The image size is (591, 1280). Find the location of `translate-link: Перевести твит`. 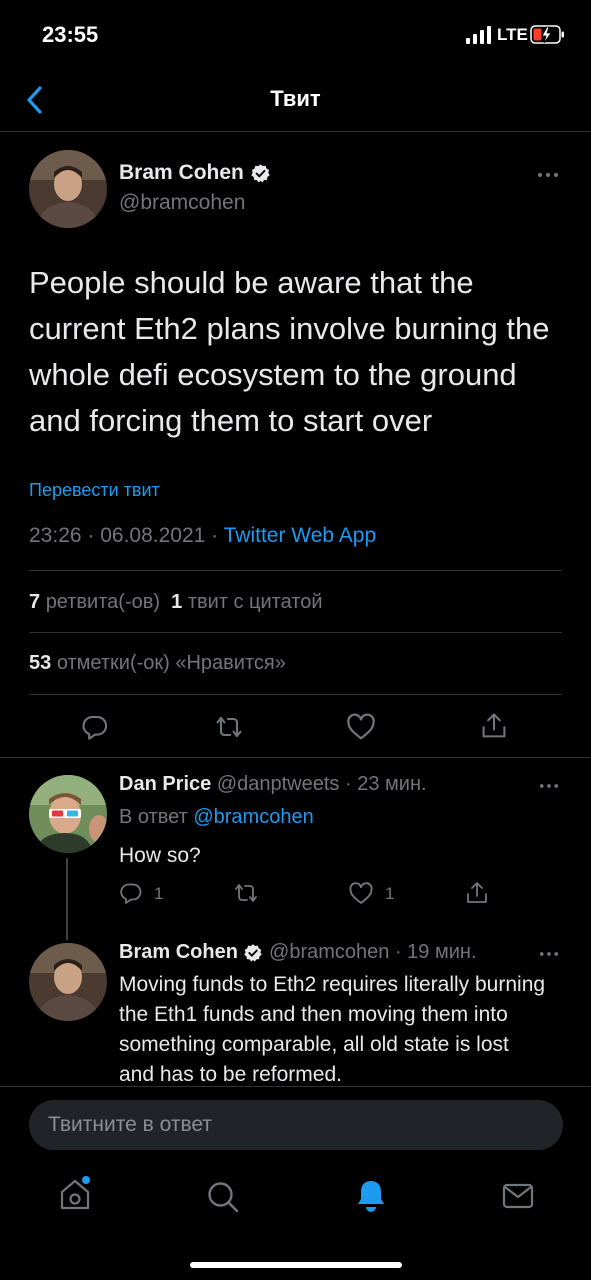

translate-link: Перевести твит is located at coordinates (94, 490).